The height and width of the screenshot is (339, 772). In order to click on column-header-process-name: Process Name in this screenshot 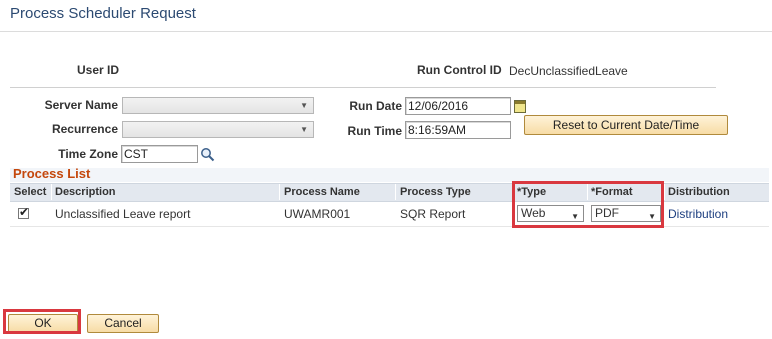, I will do `click(322, 192)`.